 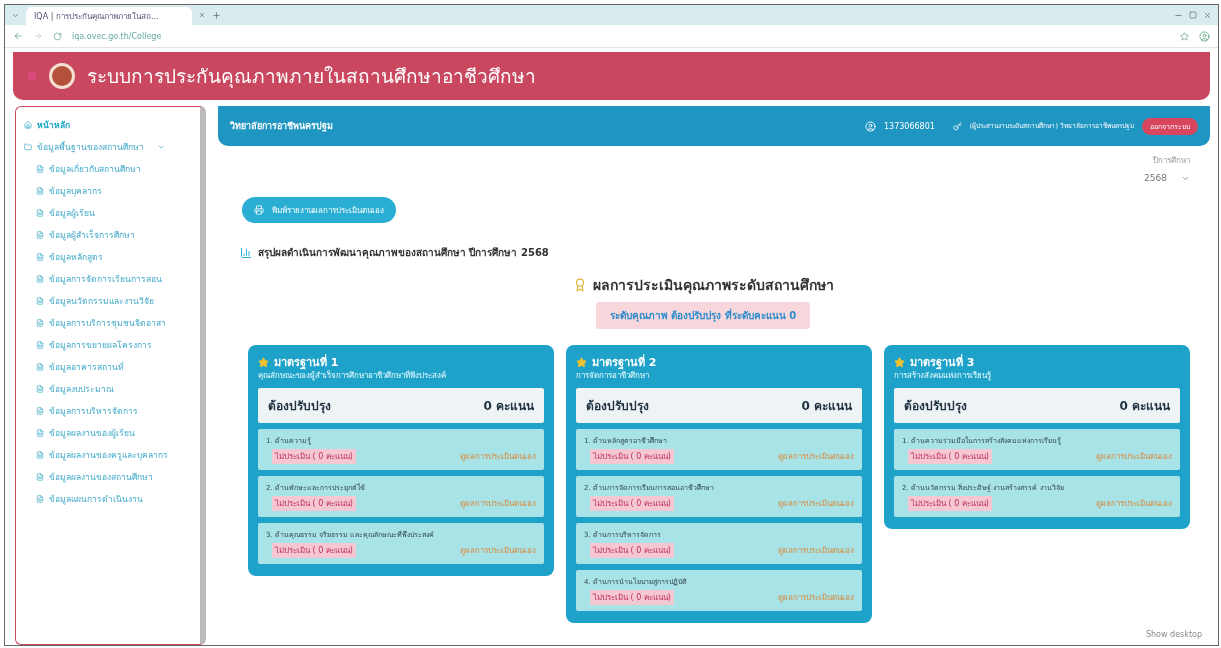 What do you see at coordinates (108, 300) in the screenshot?
I see `sidebar-item: ข้อมูลนวัตกรรมและงานวิจัย` at bounding box center [108, 300].